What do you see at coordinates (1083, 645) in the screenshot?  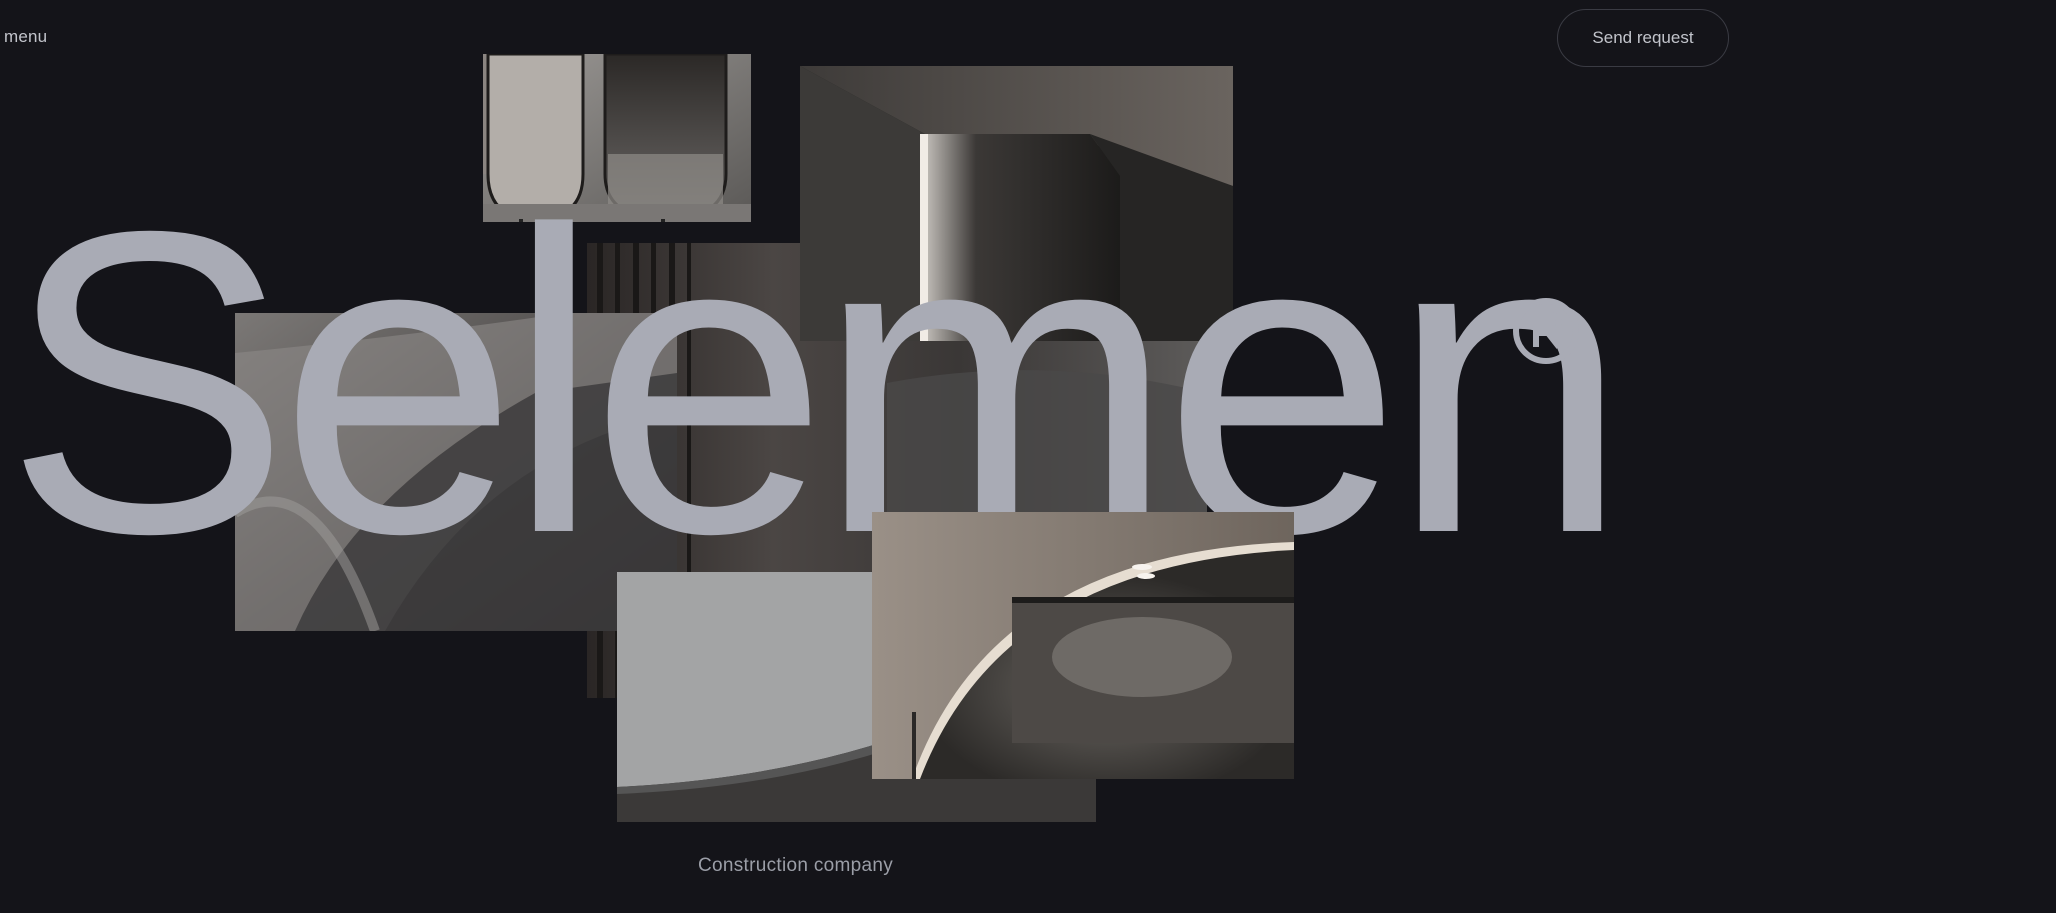 I see `photo-arched-ceiling-light` at bounding box center [1083, 645].